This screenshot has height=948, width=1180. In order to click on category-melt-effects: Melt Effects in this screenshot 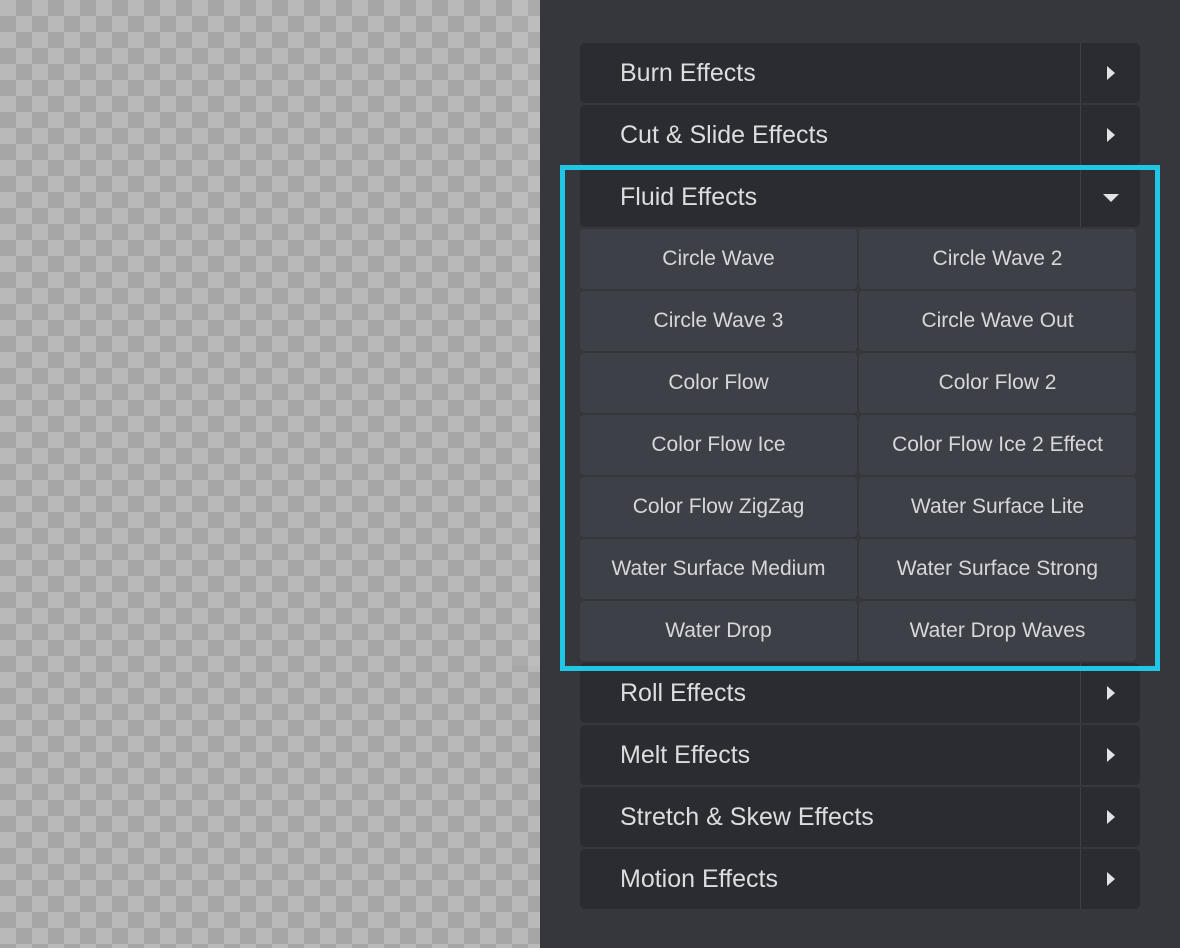, I will do `click(860, 755)`.